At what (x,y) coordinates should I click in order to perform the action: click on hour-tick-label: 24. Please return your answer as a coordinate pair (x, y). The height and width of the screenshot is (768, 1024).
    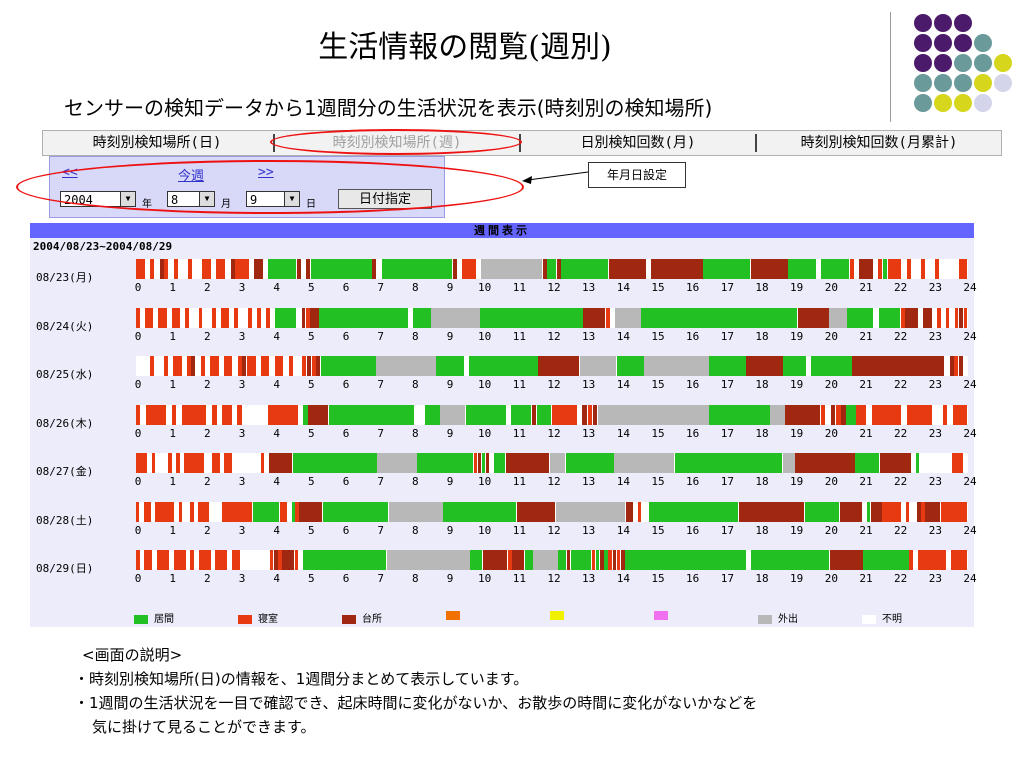
    Looking at the image, I should click on (970, 578).